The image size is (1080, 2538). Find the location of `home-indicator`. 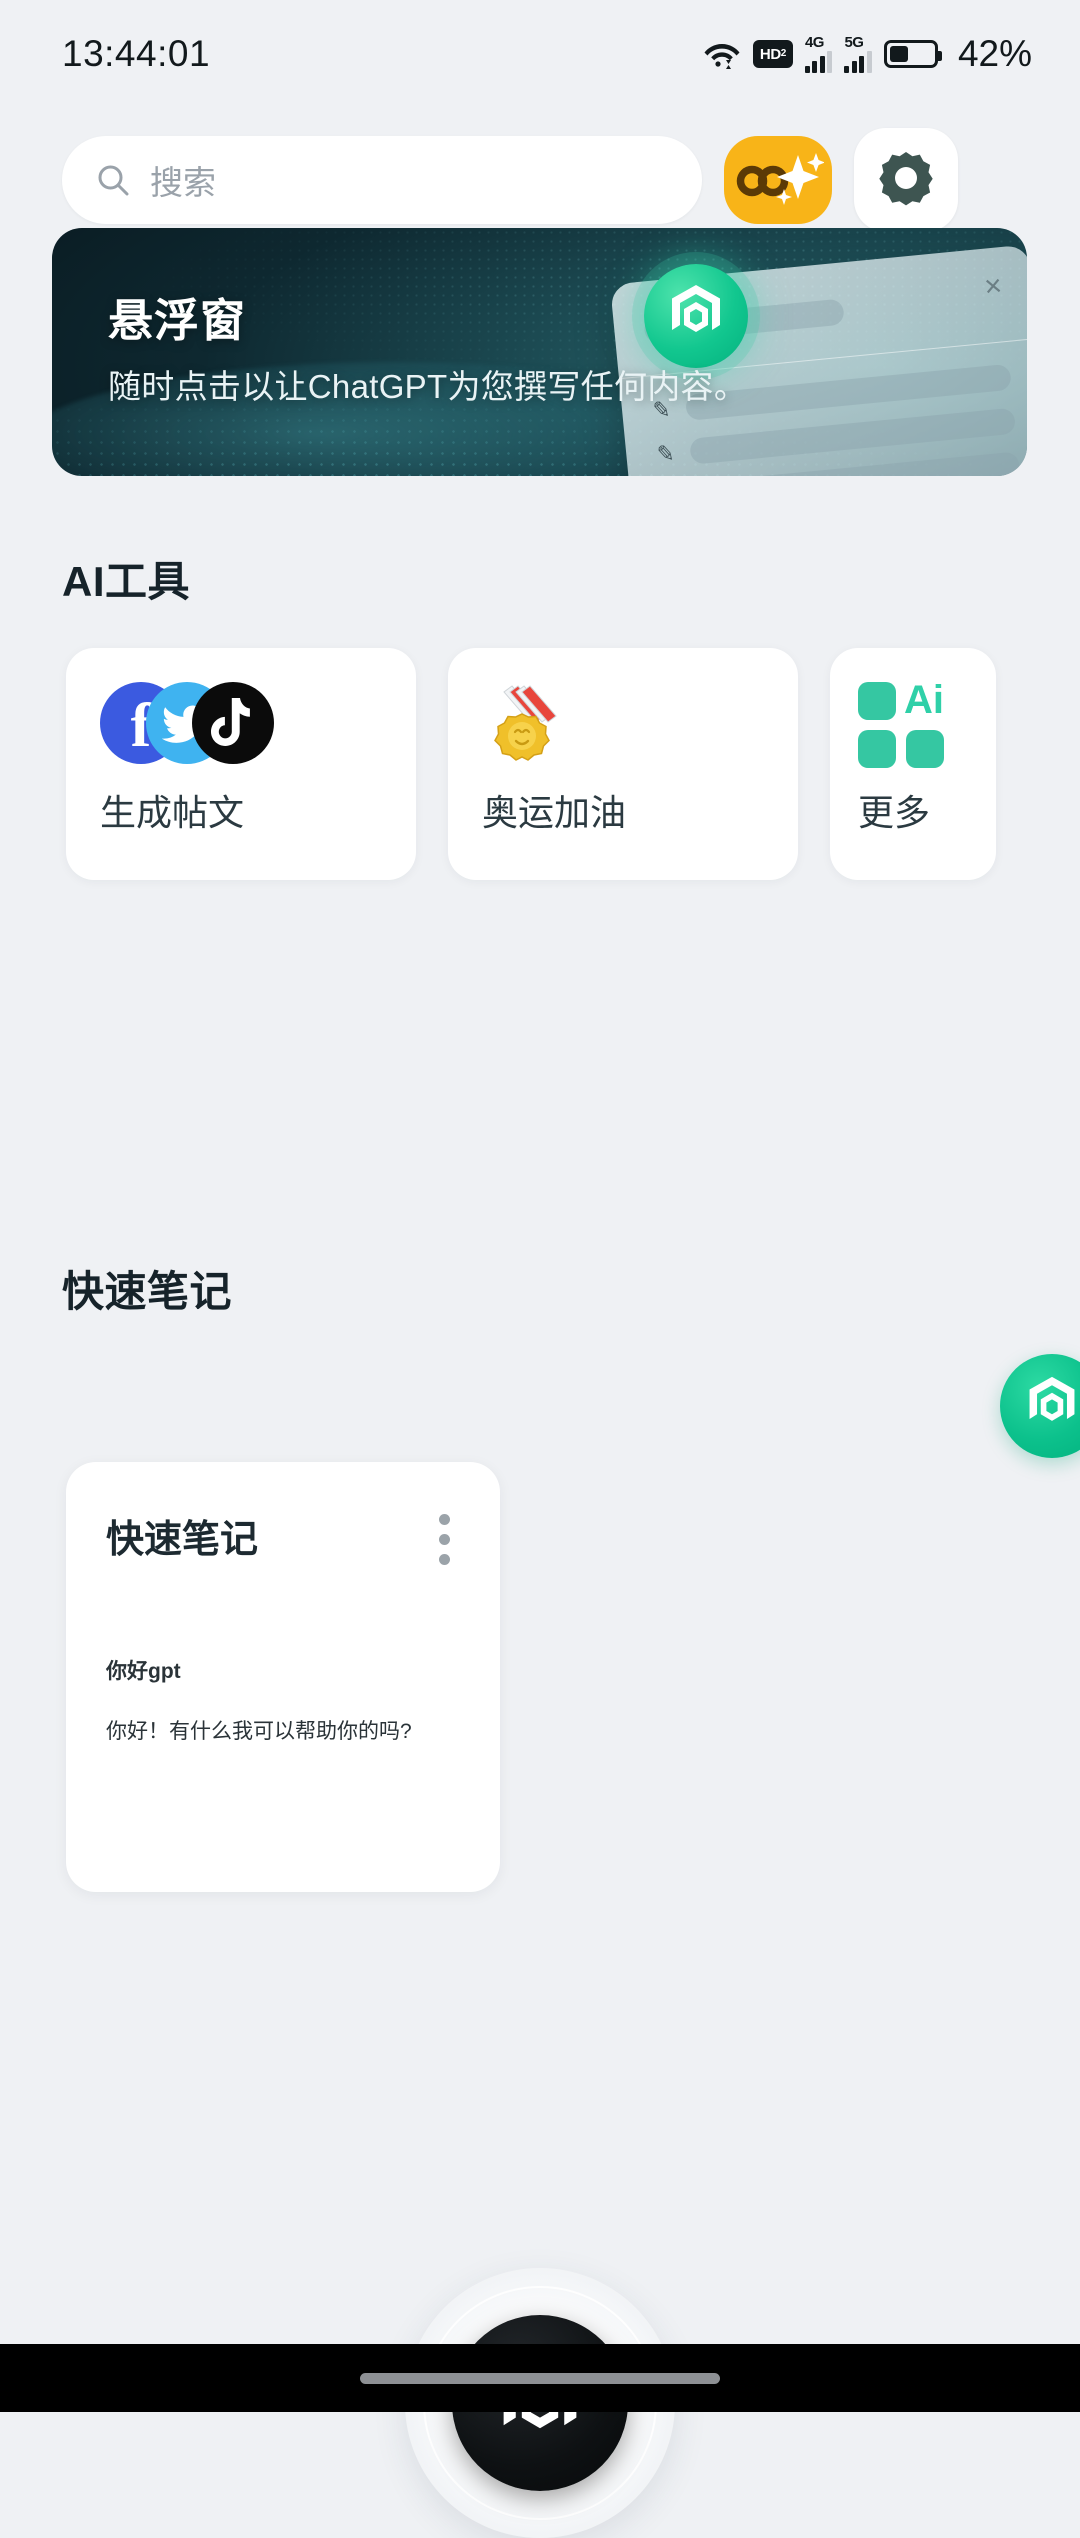

home-indicator is located at coordinates (540, 2378).